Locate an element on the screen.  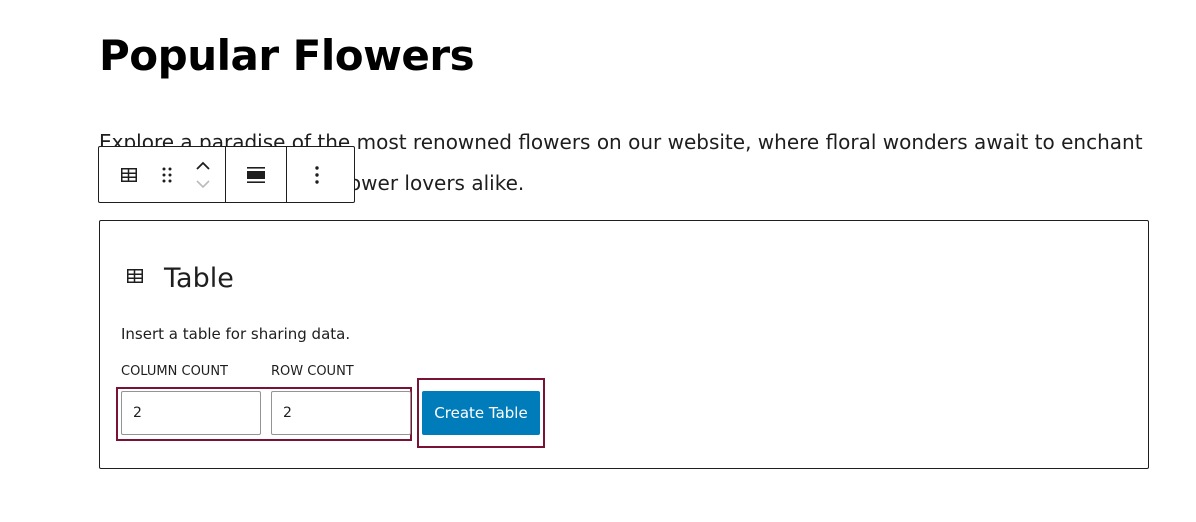
chevron-down-icon is located at coordinates (203, 184).